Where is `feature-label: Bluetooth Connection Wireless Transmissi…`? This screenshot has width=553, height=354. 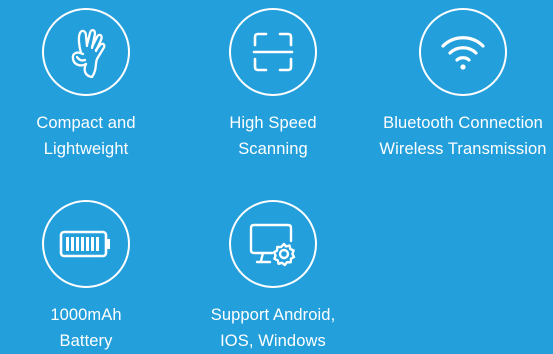 feature-label: Bluetooth Connection Wireless Transmissi… is located at coordinates (448, 136).